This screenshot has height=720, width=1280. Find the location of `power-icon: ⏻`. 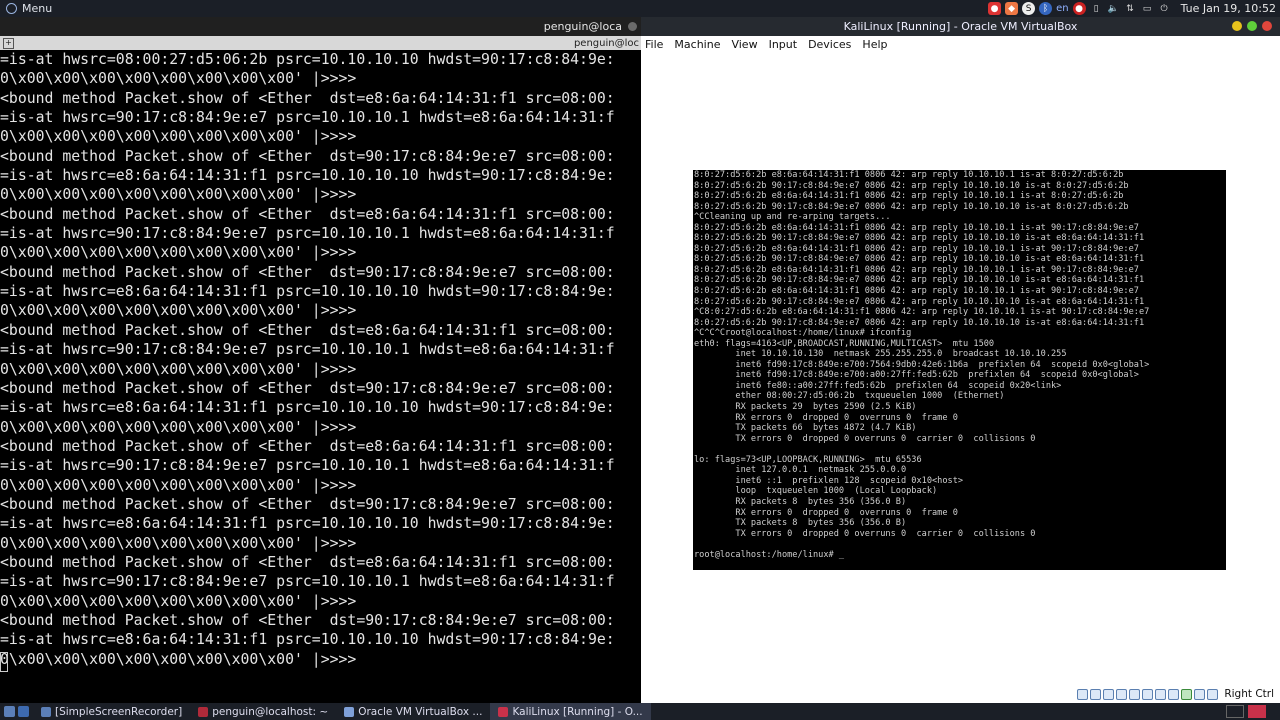

power-icon: ⏻ is located at coordinates (1164, 8).